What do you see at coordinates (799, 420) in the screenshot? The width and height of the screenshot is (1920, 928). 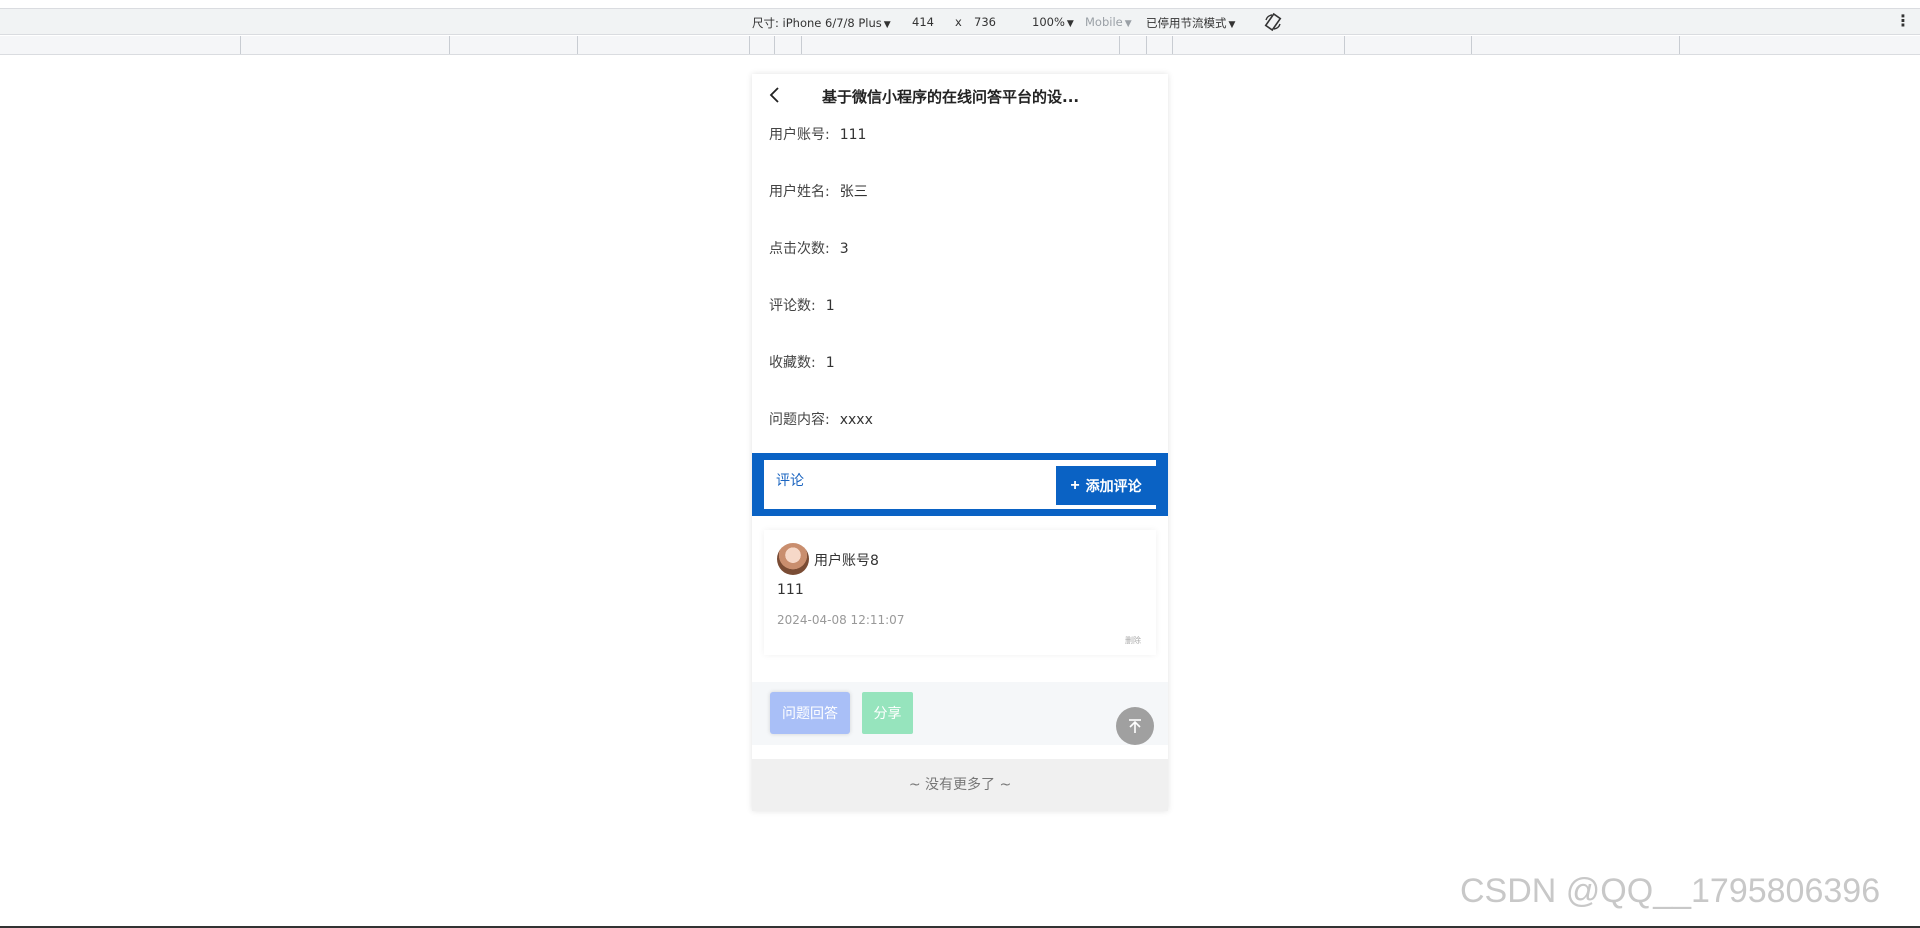 I see `info-label: 问题内容:` at bounding box center [799, 420].